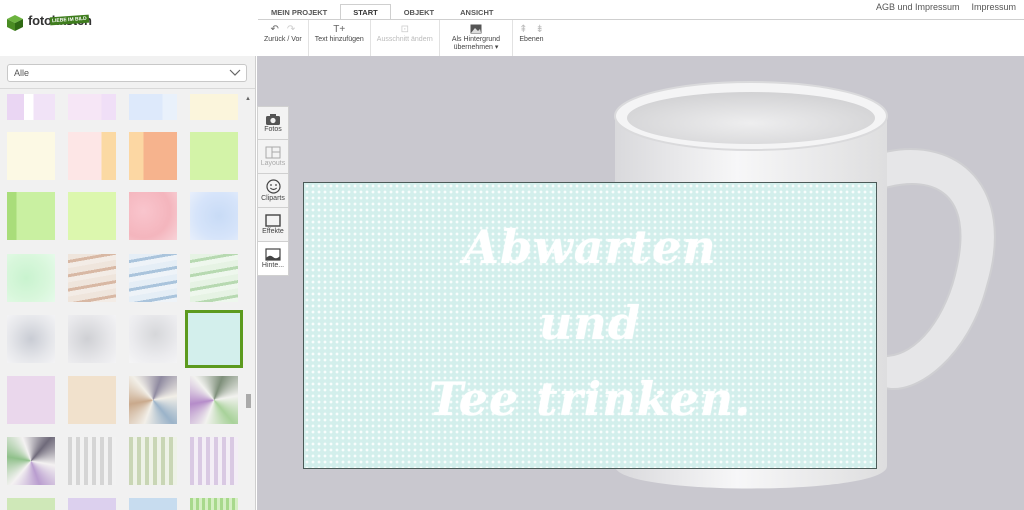 The width and height of the screenshot is (1024, 510). Describe the element at coordinates (273, 186) in the screenshot. I see `smiley-icon` at that location.